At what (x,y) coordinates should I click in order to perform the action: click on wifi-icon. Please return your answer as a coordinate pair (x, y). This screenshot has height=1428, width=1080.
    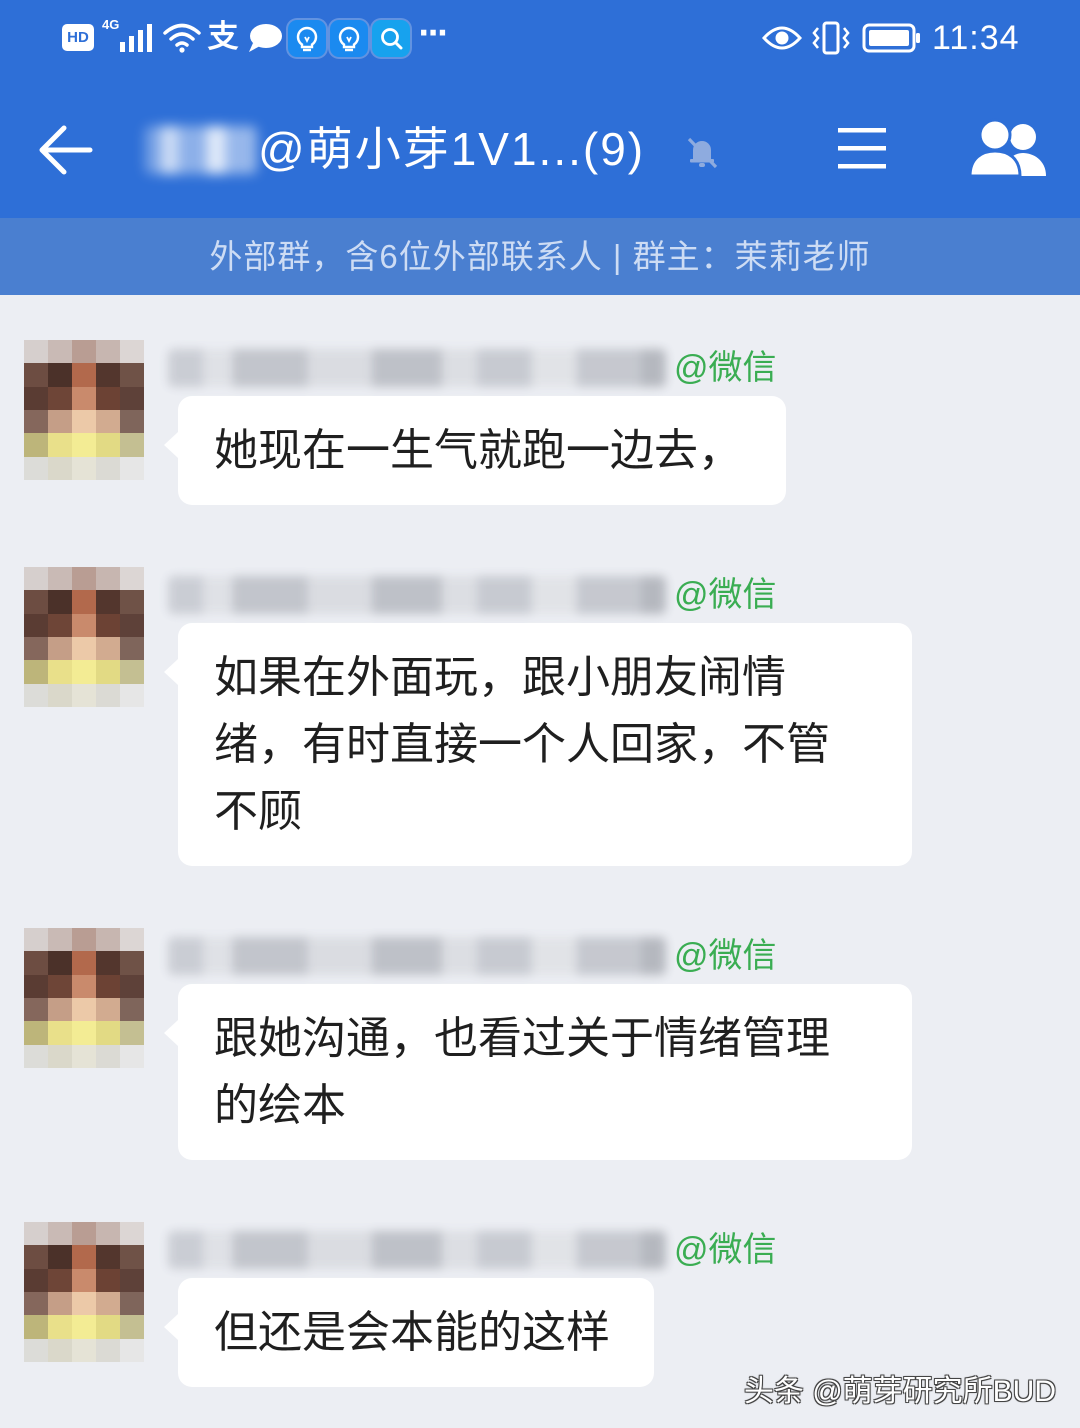
    Looking at the image, I should click on (182, 38).